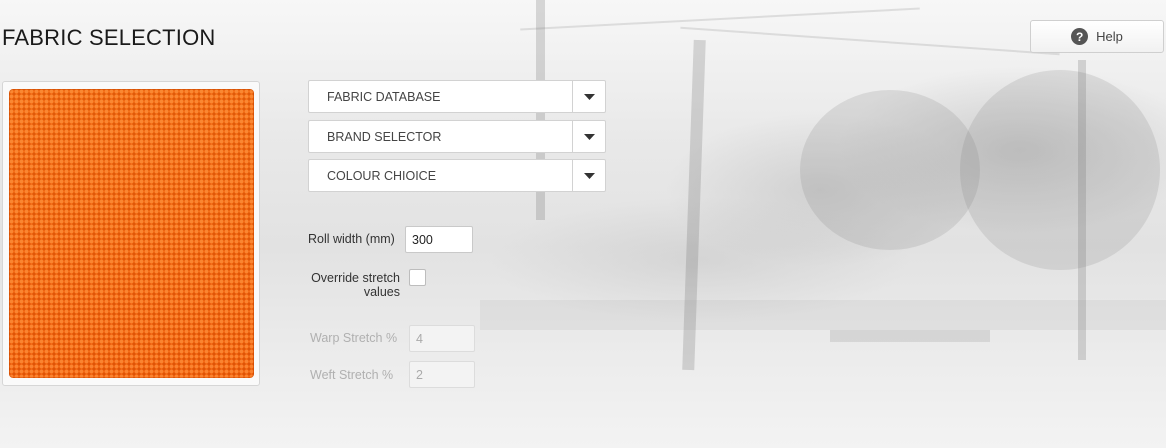 This screenshot has height=448, width=1166. I want to click on roll-width-label: Roll width (mm), so click(351, 239).